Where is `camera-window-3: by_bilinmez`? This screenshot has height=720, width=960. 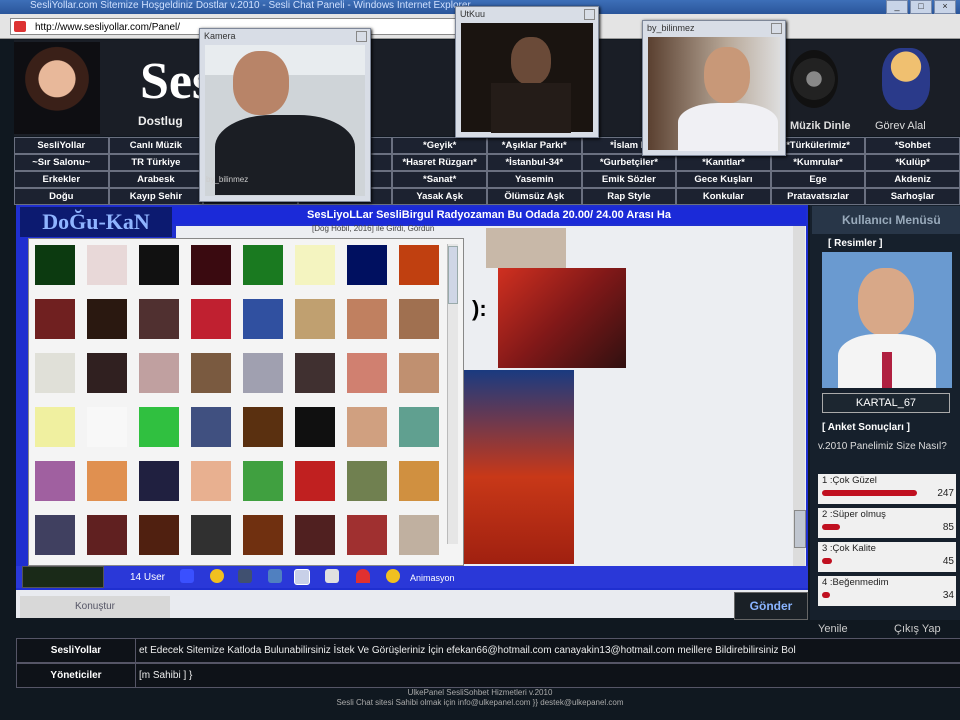 camera-window-3: by_bilinmez is located at coordinates (714, 88).